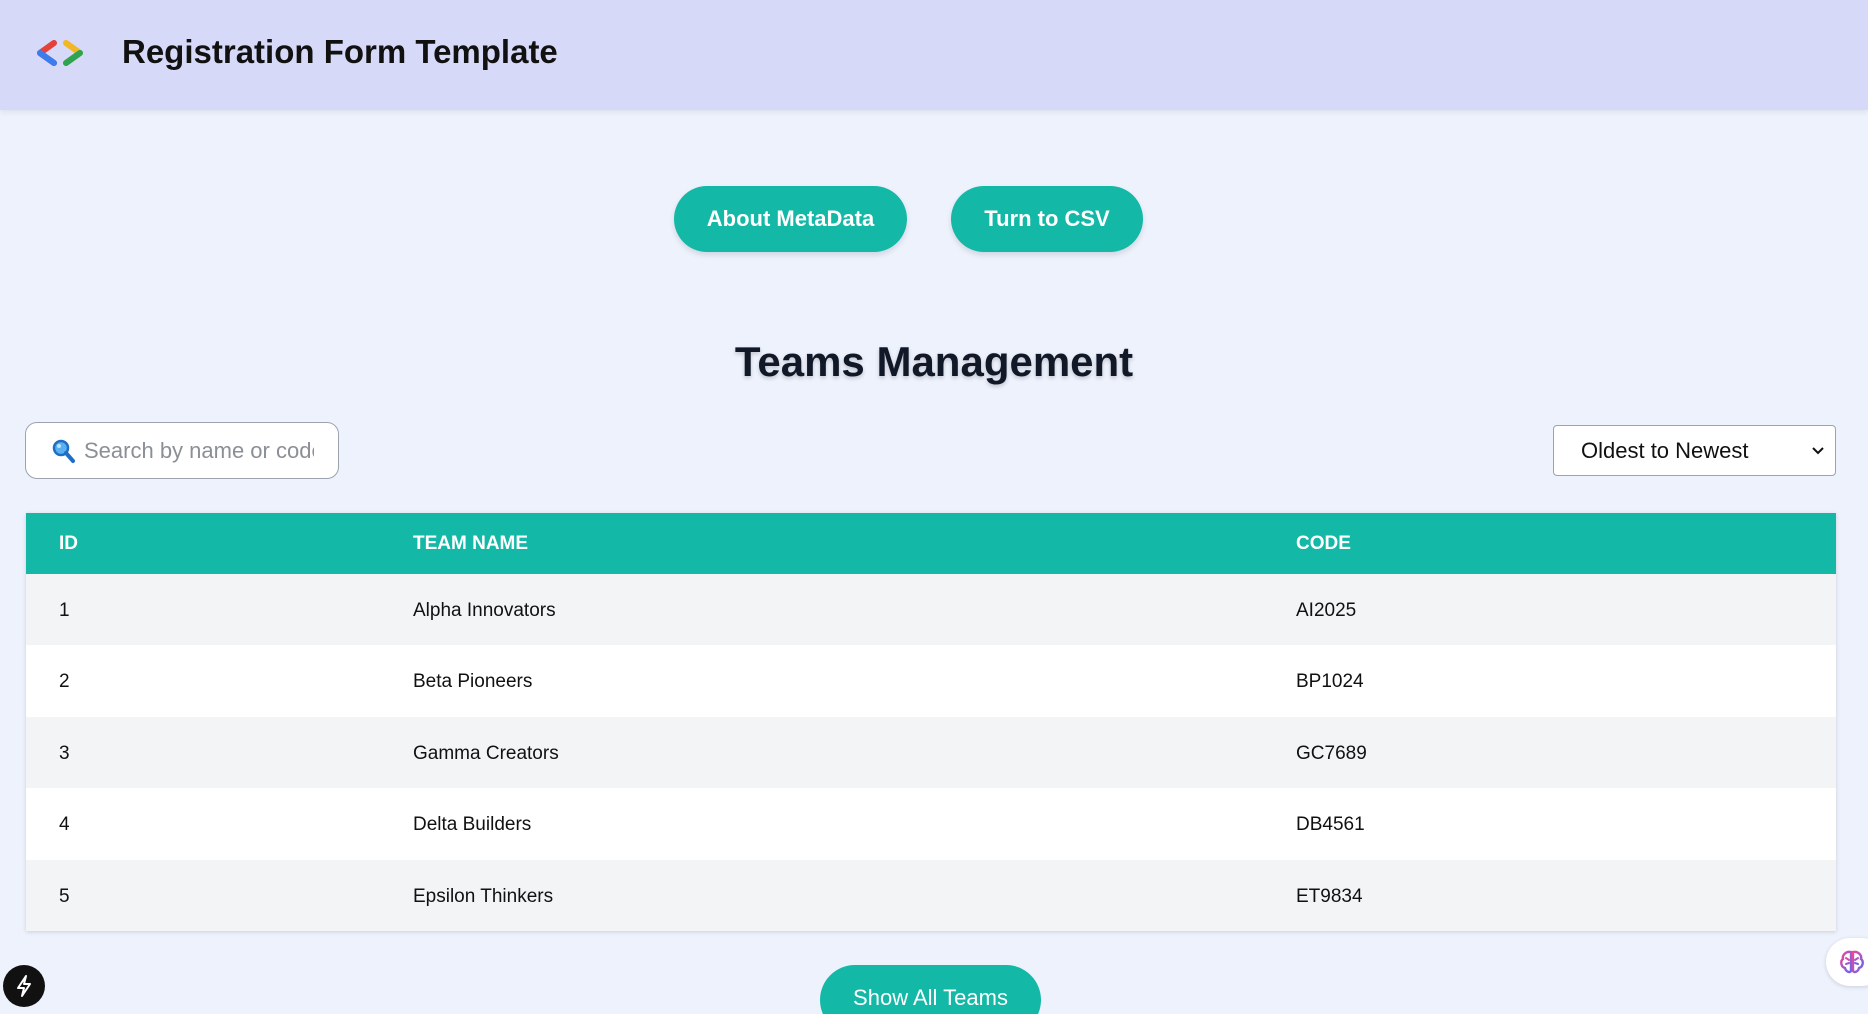  I want to click on assistant-button, so click(1847, 962).